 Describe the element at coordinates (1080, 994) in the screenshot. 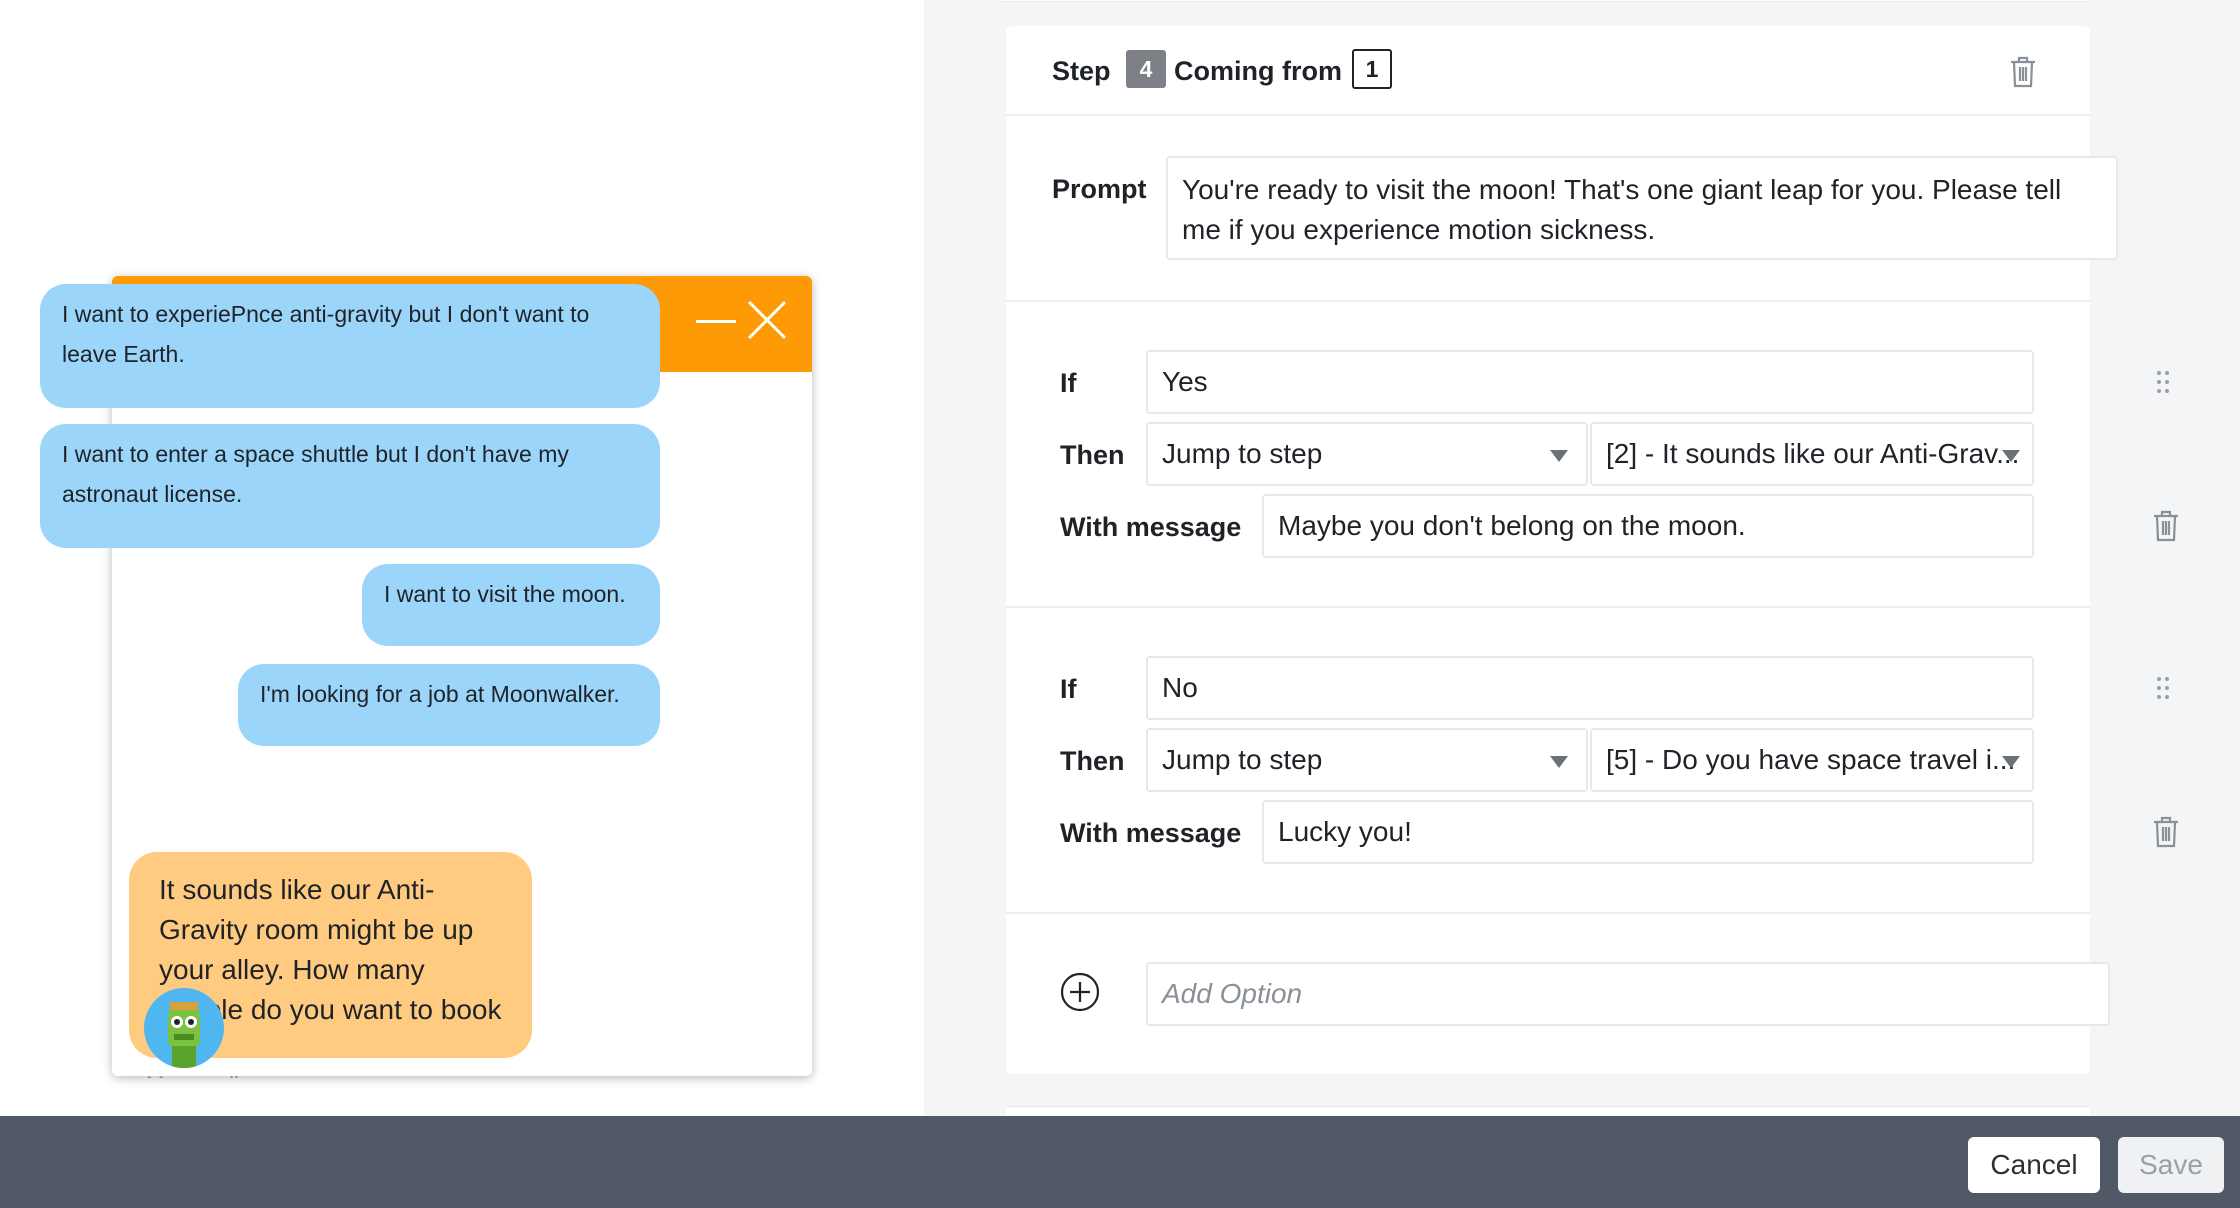

I see `add-circle-icon` at that location.